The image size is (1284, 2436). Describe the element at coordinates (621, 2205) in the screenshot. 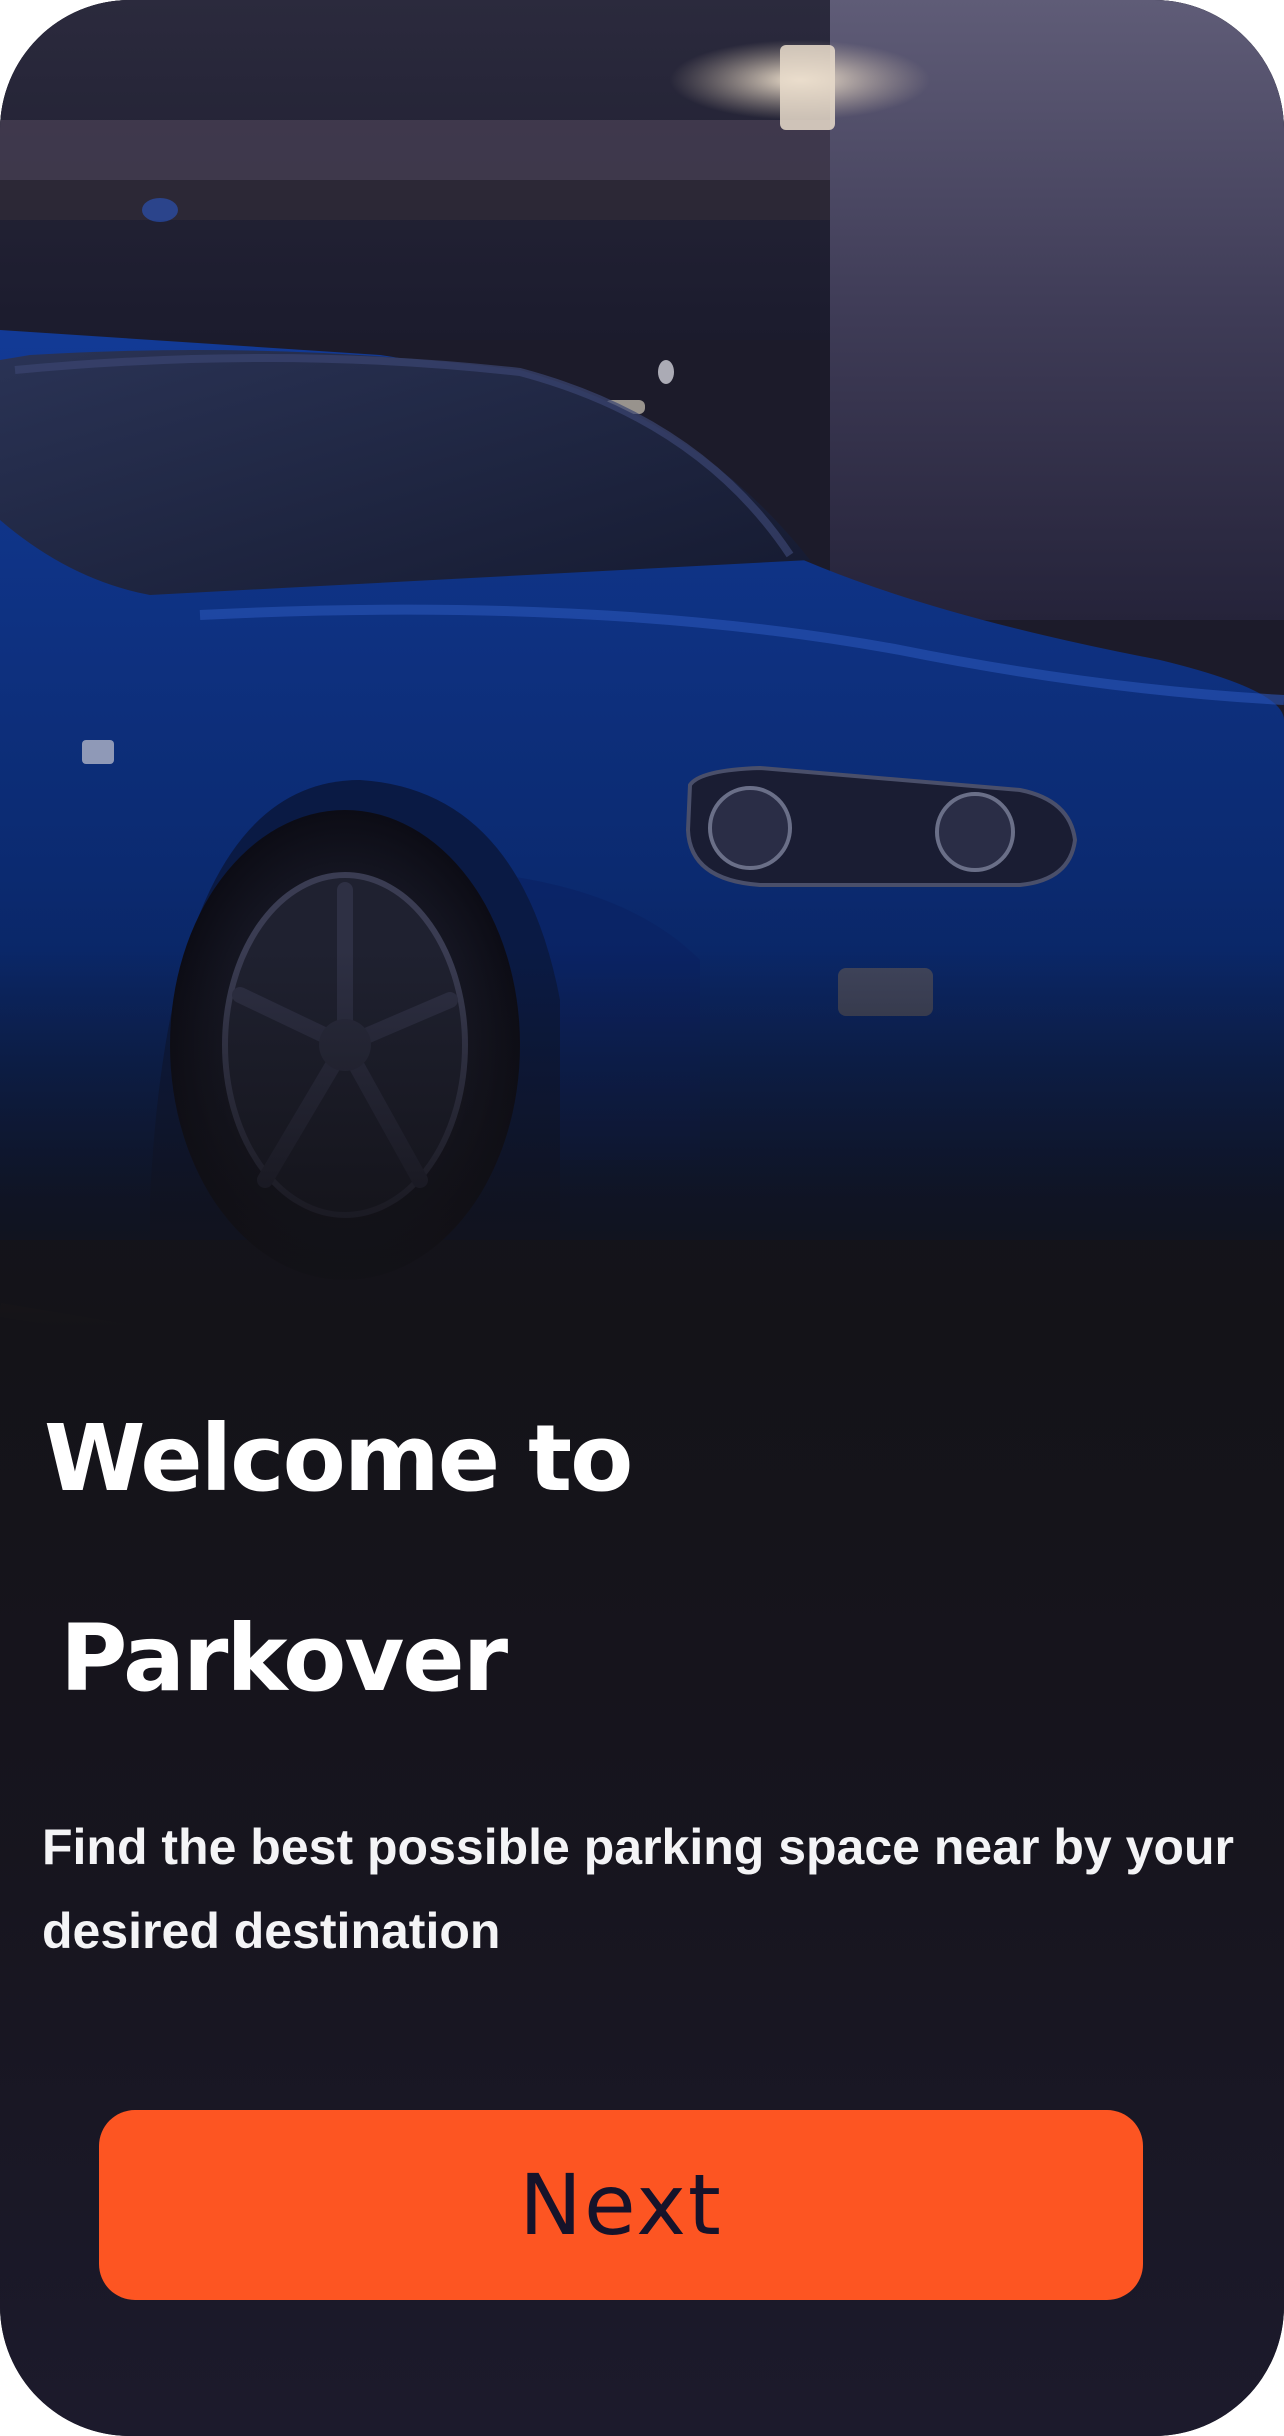

I see `next-button: Next` at that location.